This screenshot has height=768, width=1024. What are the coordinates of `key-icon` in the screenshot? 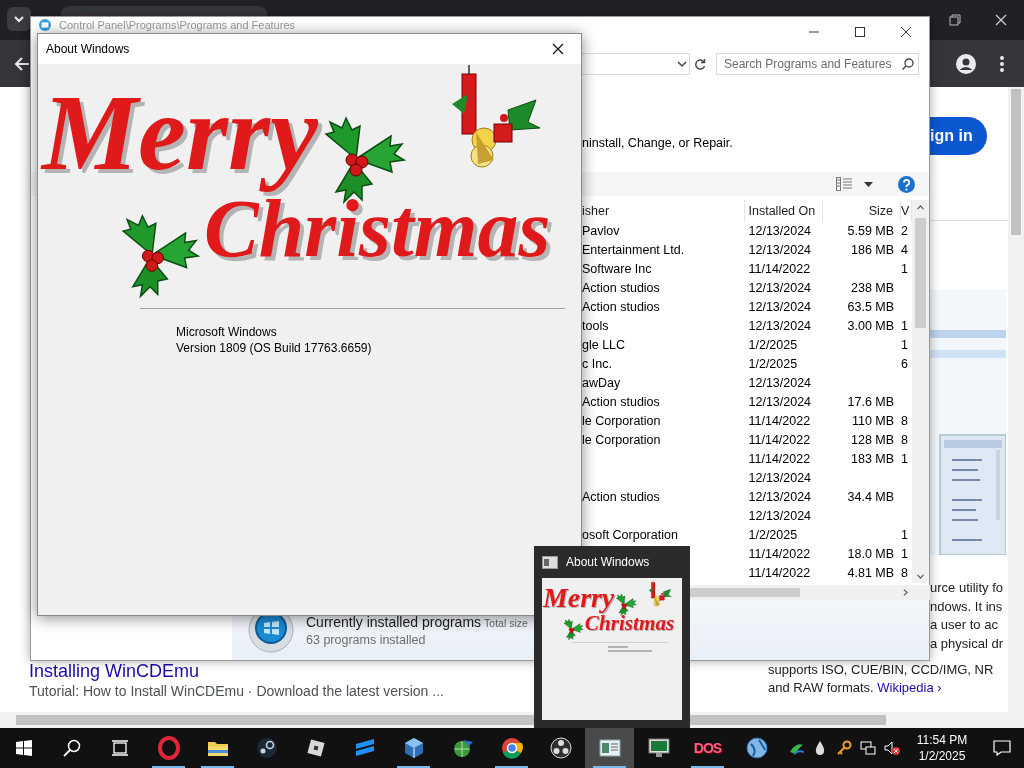 It's located at (844, 748).